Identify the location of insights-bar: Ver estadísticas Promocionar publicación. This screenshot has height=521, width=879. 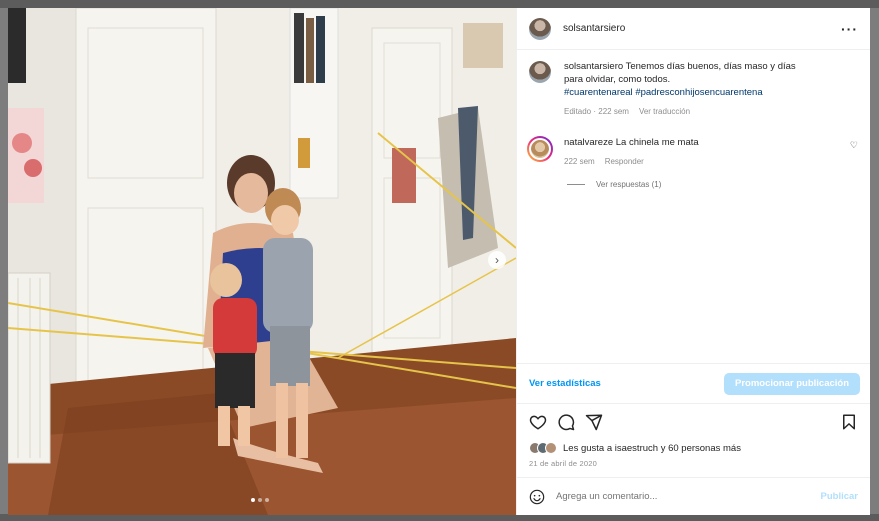
(693, 383).